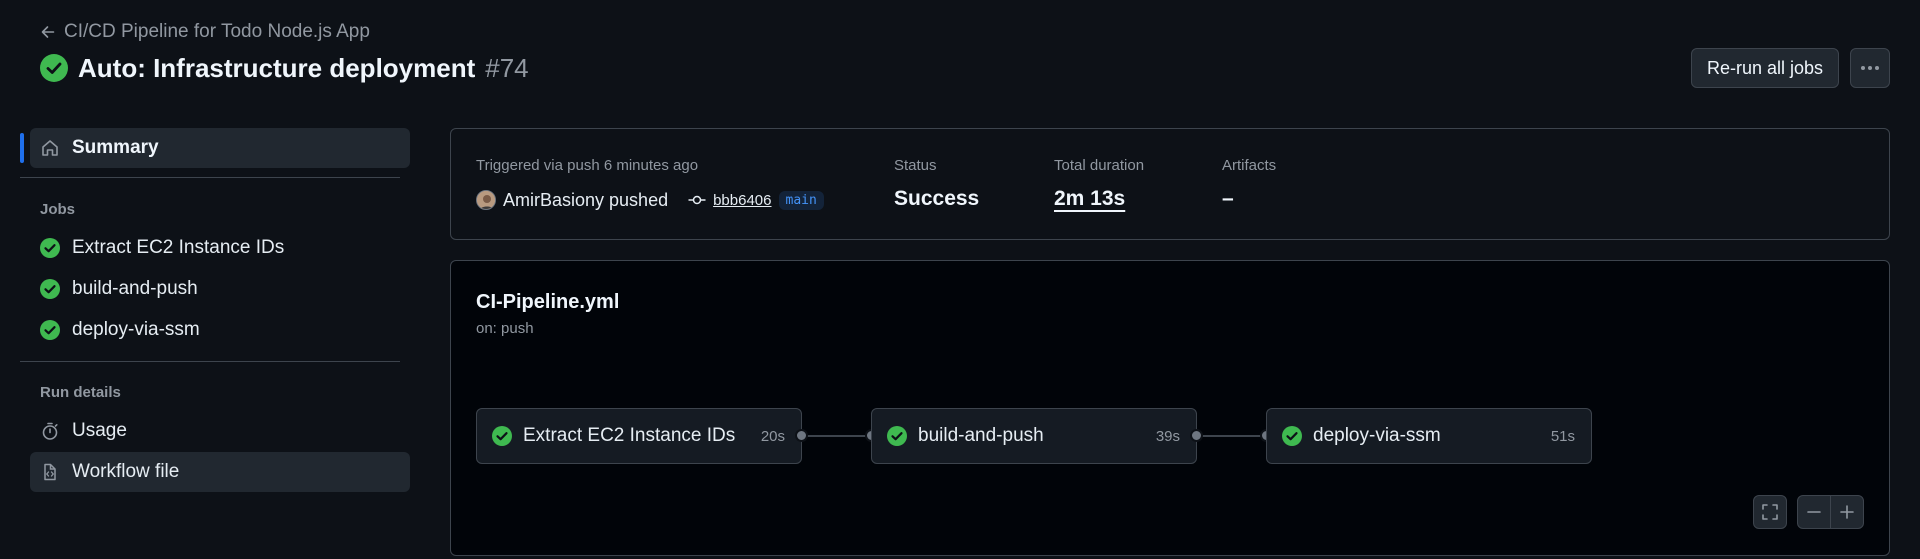 This screenshot has width=1920, height=559. What do you see at coordinates (136, 329) in the screenshot?
I see `sidebar-item-label: deploy-via-ssm` at bounding box center [136, 329].